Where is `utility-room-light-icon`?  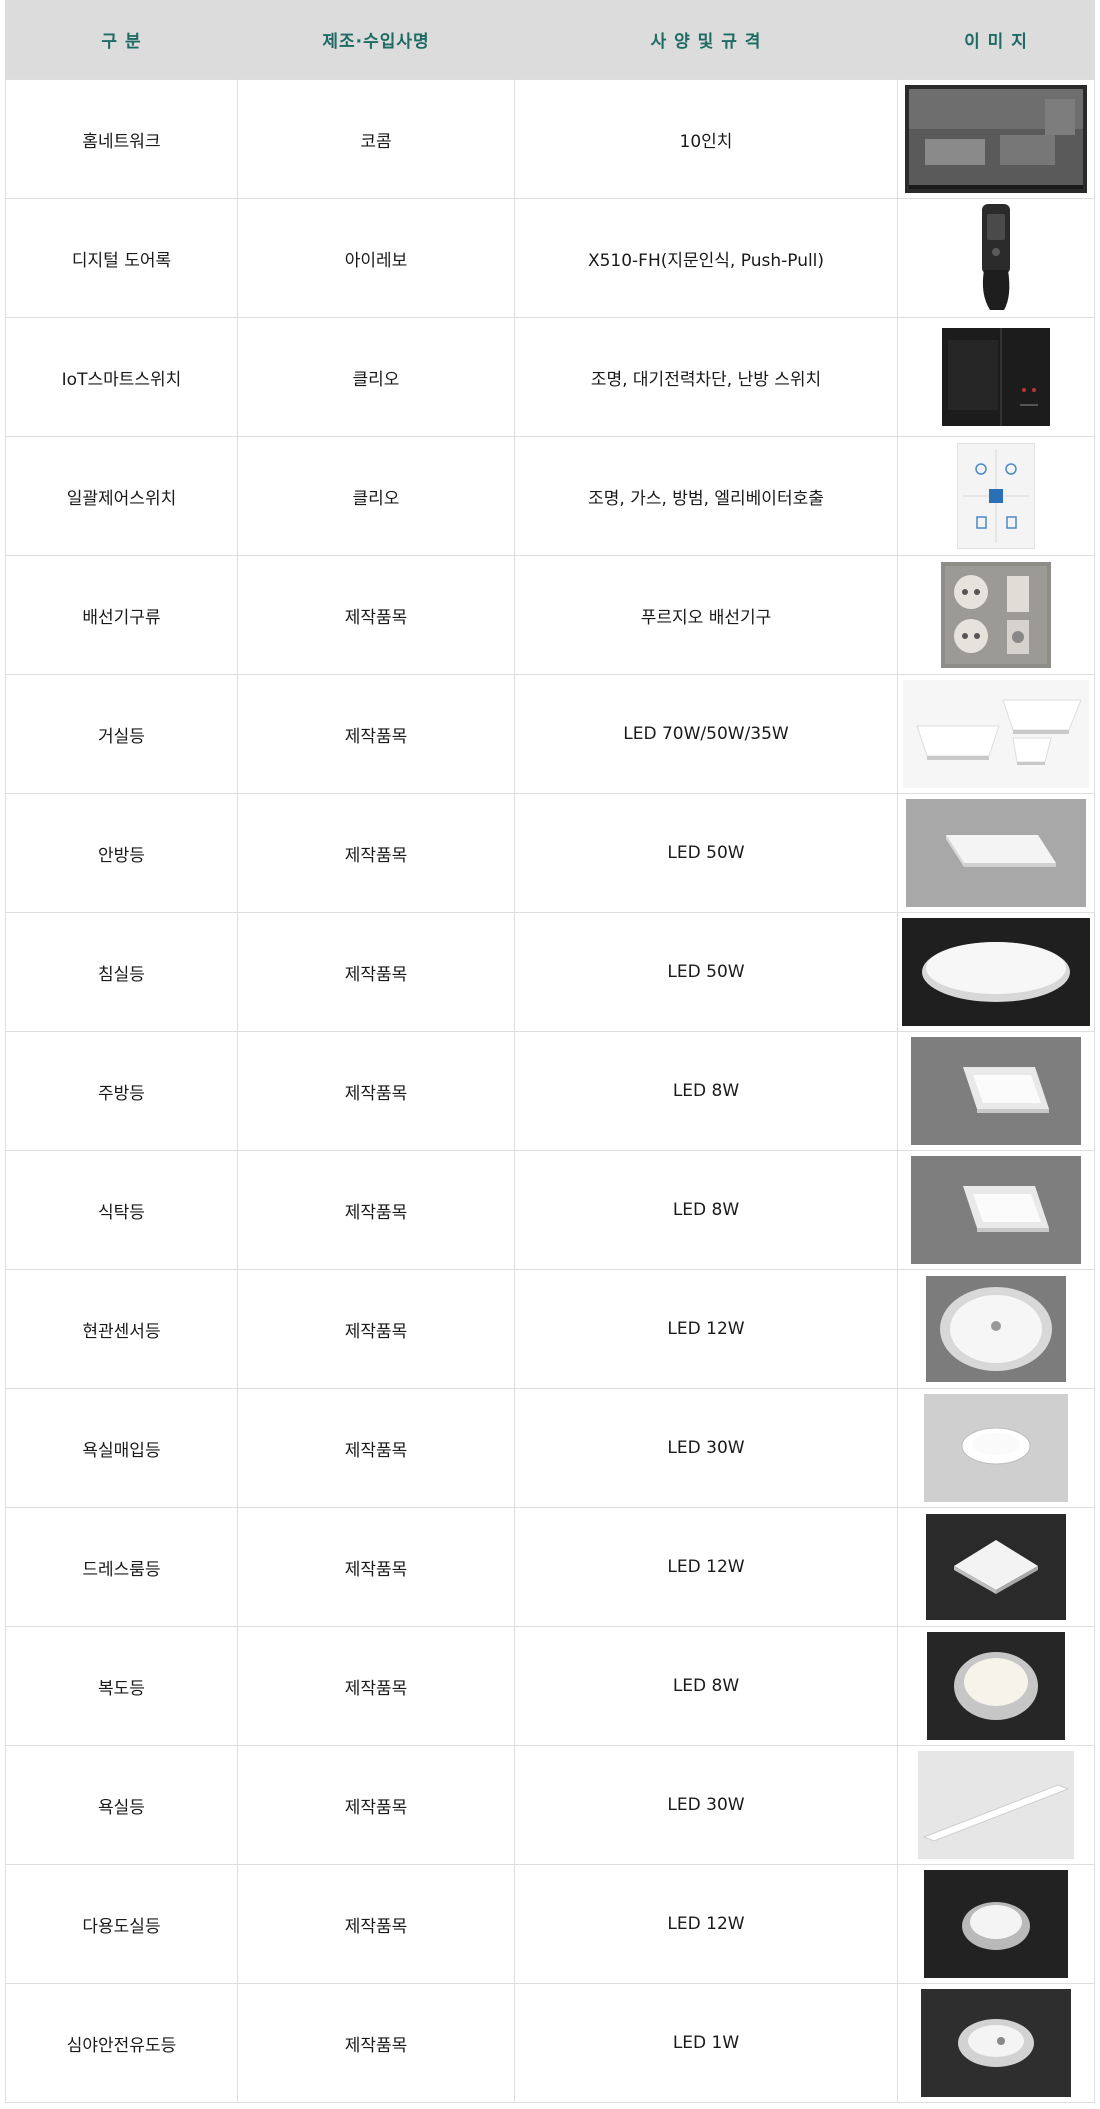
utility-room-light-icon is located at coordinates (996, 1924).